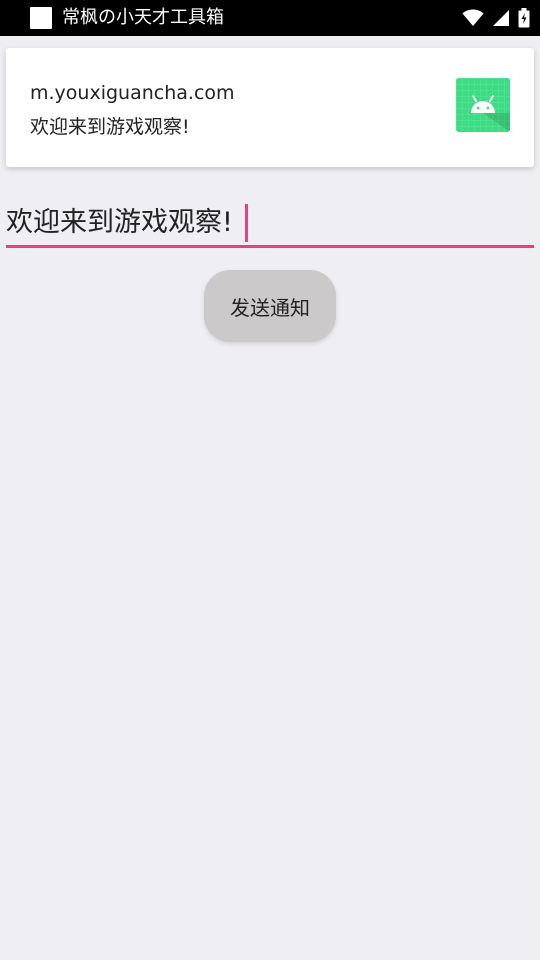  What do you see at coordinates (270, 224) in the screenshot?
I see `message-input: 欢迎来到游戏观察!` at bounding box center [270, 224].